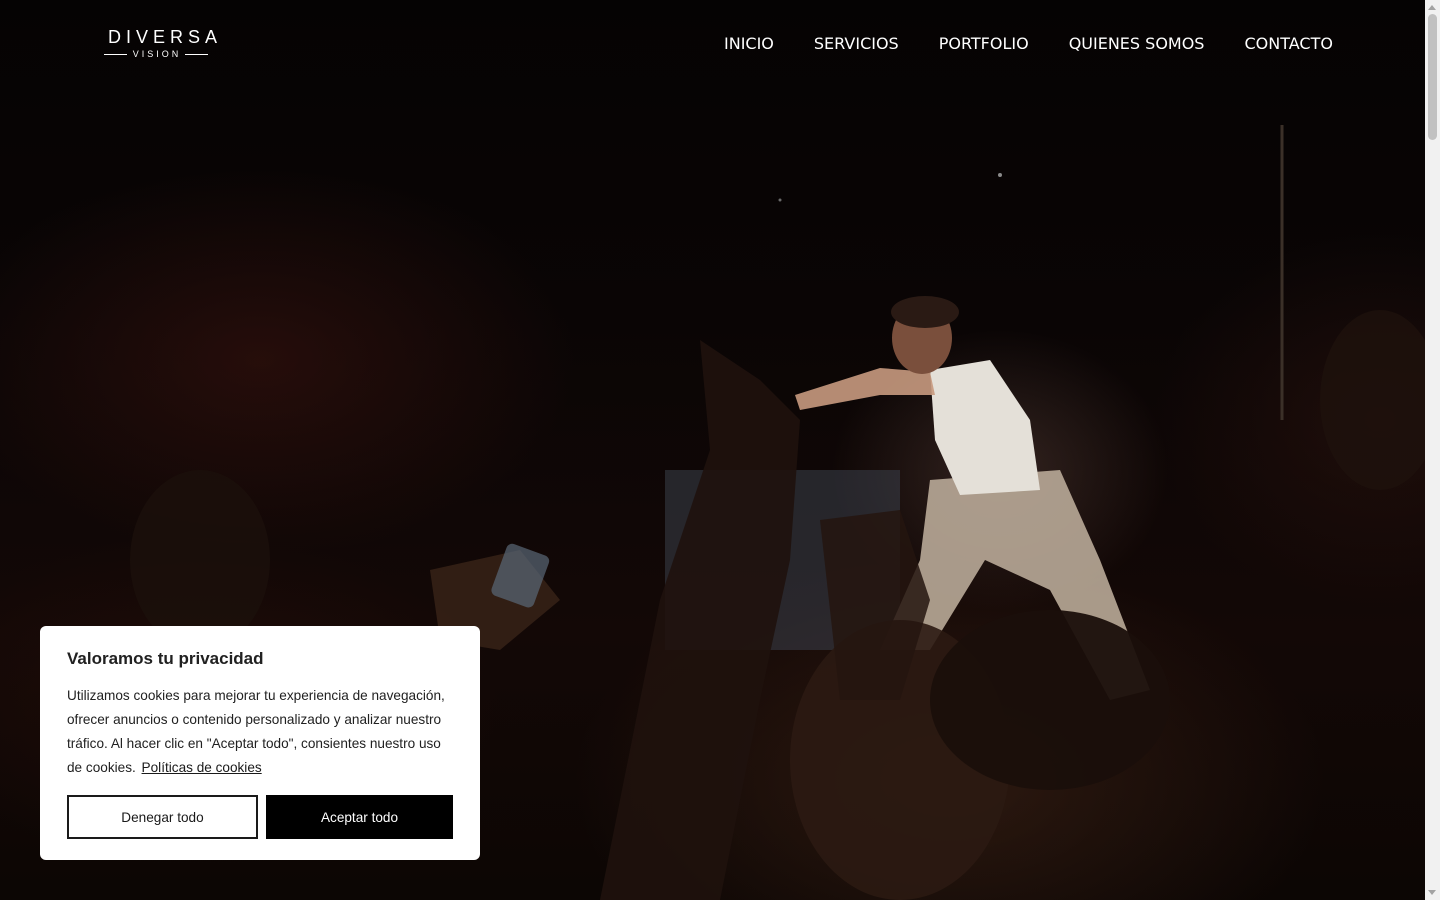 Image resolution: width=1440 pixels, height=900 pixels. I want to click on performer-arm-shape, so click(865, 389).